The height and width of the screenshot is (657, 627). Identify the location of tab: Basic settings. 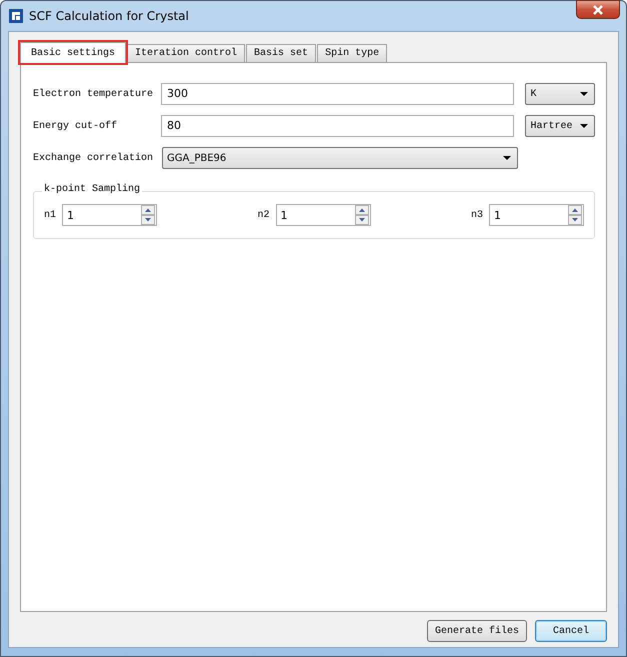
(73, 52).